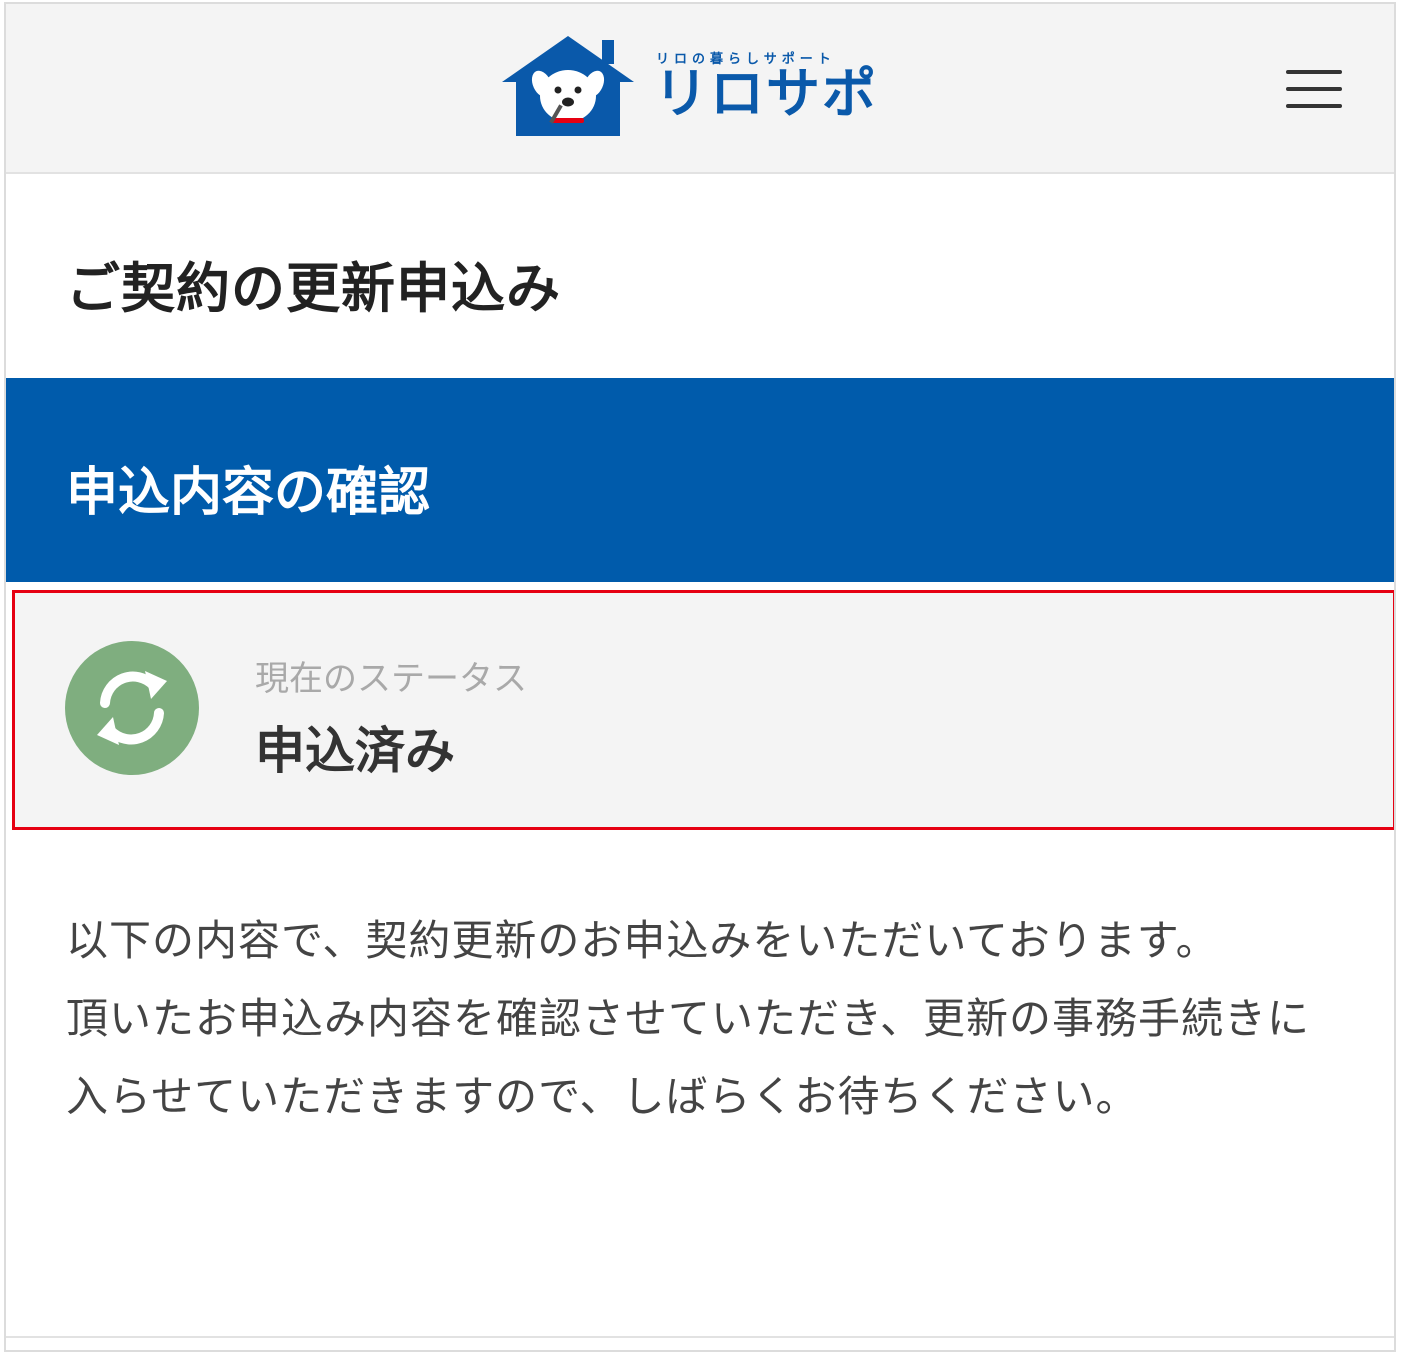 The width and height of the screenshot is (1402, 1356). I want to click on section-header-bar: 申込内容の確認, so click(700, 480).